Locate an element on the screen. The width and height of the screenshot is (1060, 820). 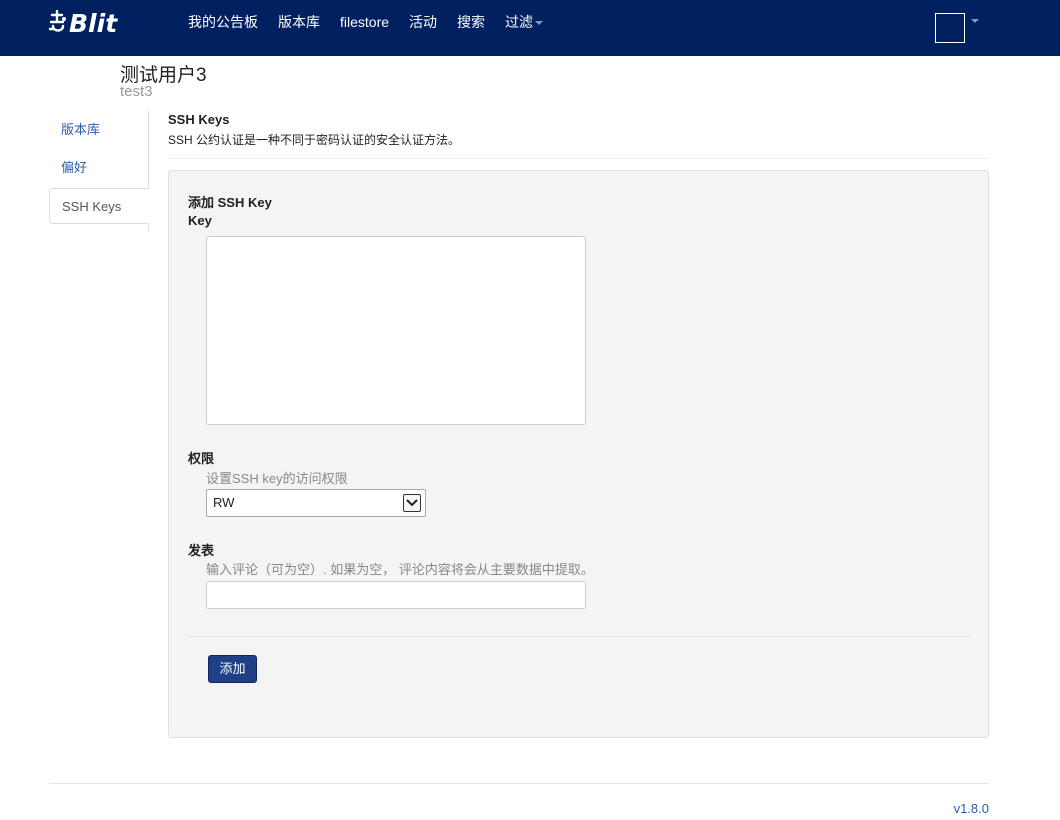
form-title: 添加 SSH Key is located at coordinates (230, 202).